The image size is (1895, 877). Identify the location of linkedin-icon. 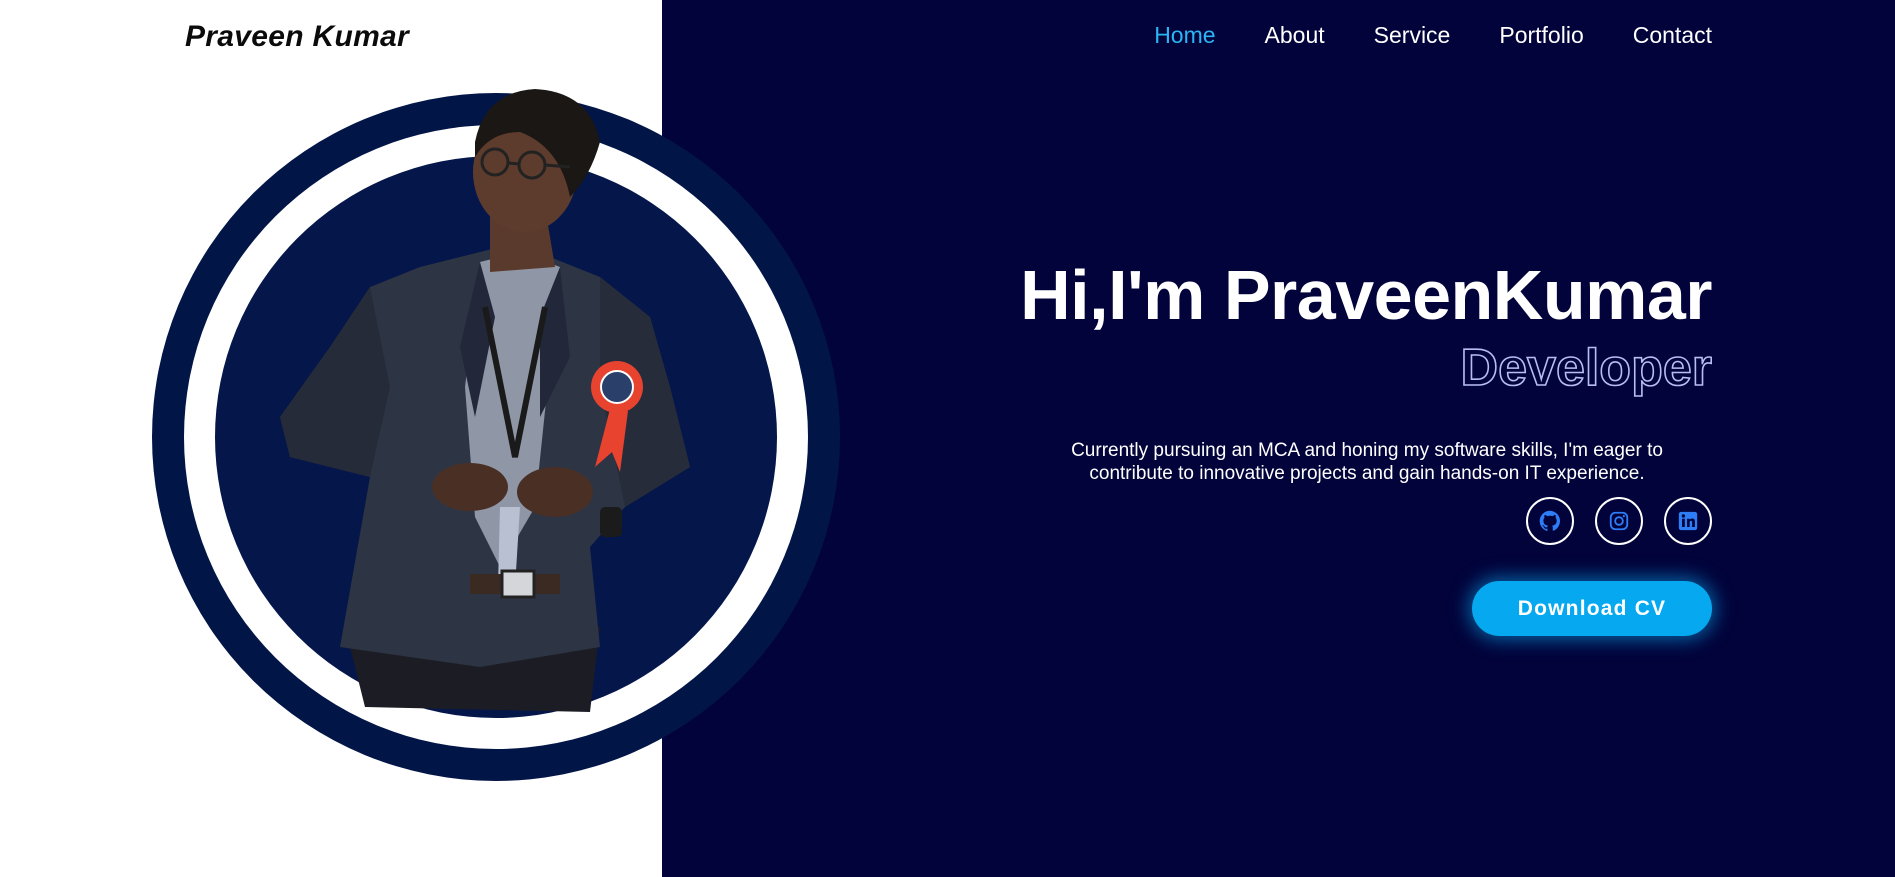
(1688, 521).